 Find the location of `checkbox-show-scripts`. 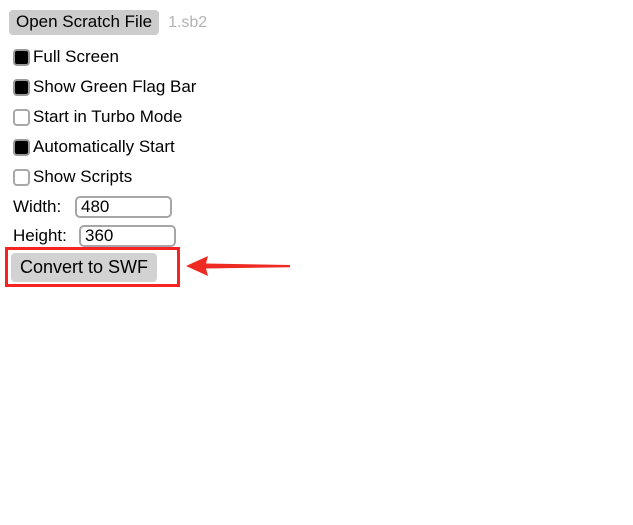

checkbox-show-scripts is located at coordinates (21, 177).